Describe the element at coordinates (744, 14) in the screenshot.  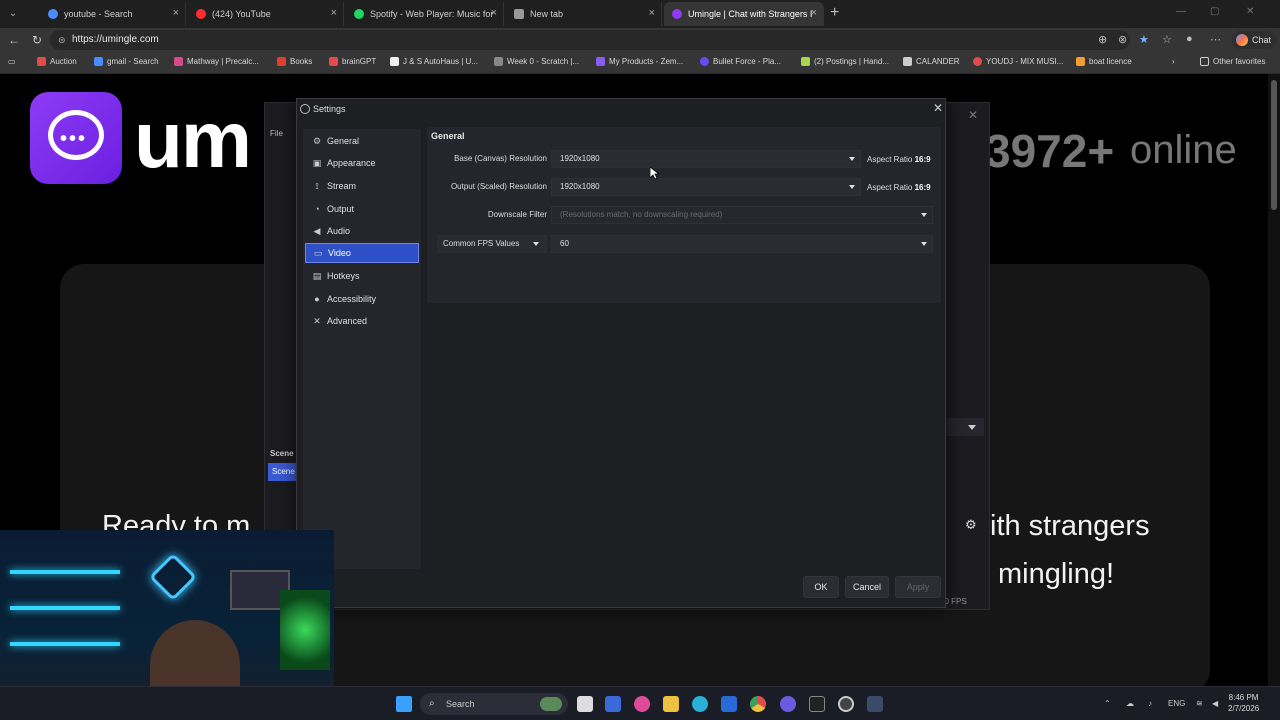
I see `browser-tab-active: Umingle | Chat with Strangers Insi... ×` at that location.